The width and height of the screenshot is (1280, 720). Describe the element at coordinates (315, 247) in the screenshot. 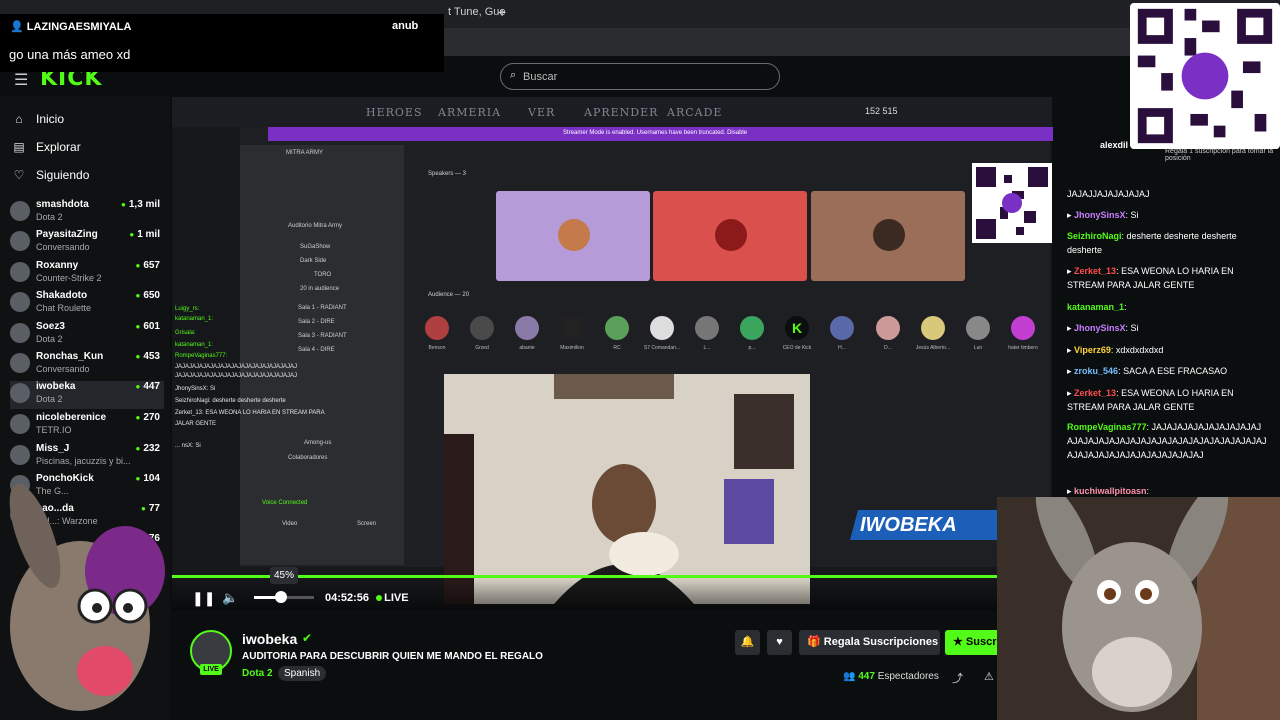

I see `discord-channel: SuGaShow` at that location.